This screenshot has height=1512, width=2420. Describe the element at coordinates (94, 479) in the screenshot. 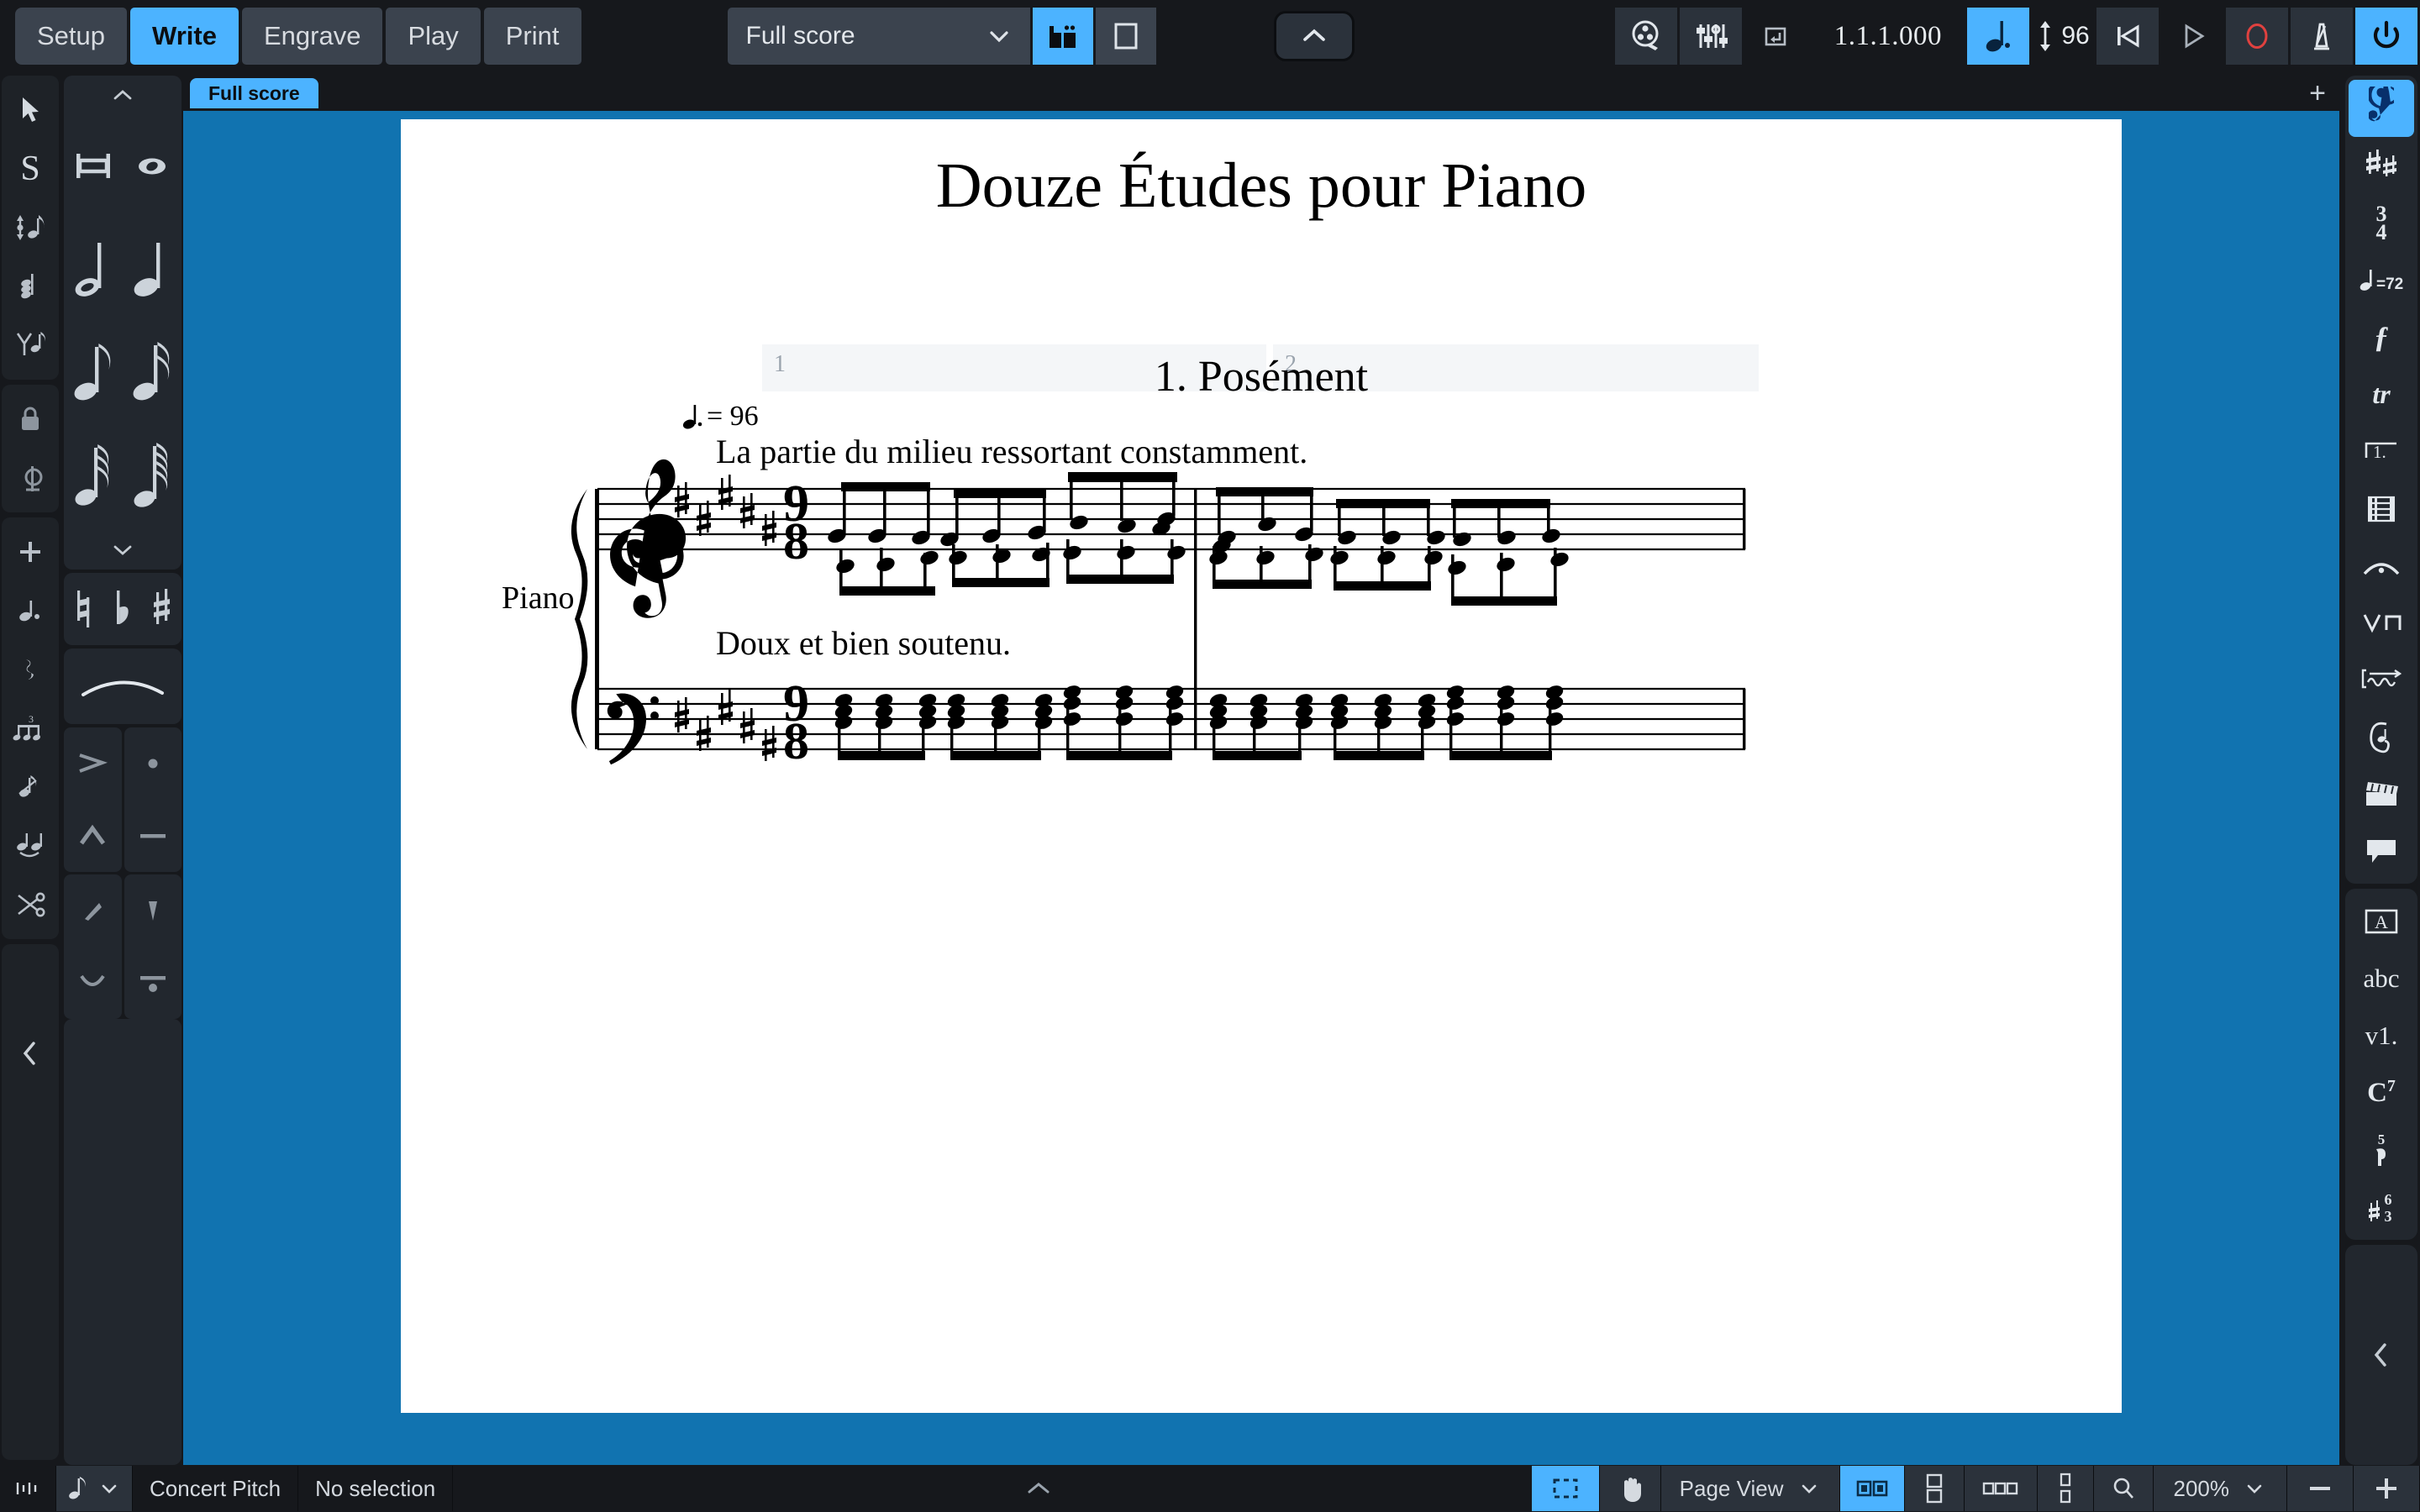

I see `duration-thirtysecond` at that location.